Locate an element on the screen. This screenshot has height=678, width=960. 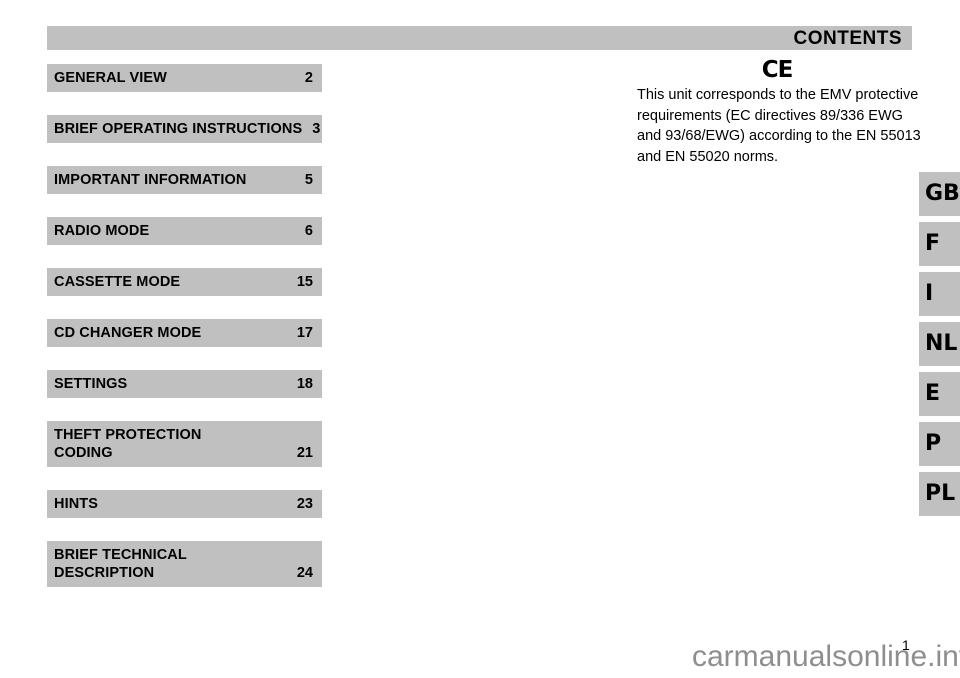
language-tab-p: P is located at coordinates (939, 444).